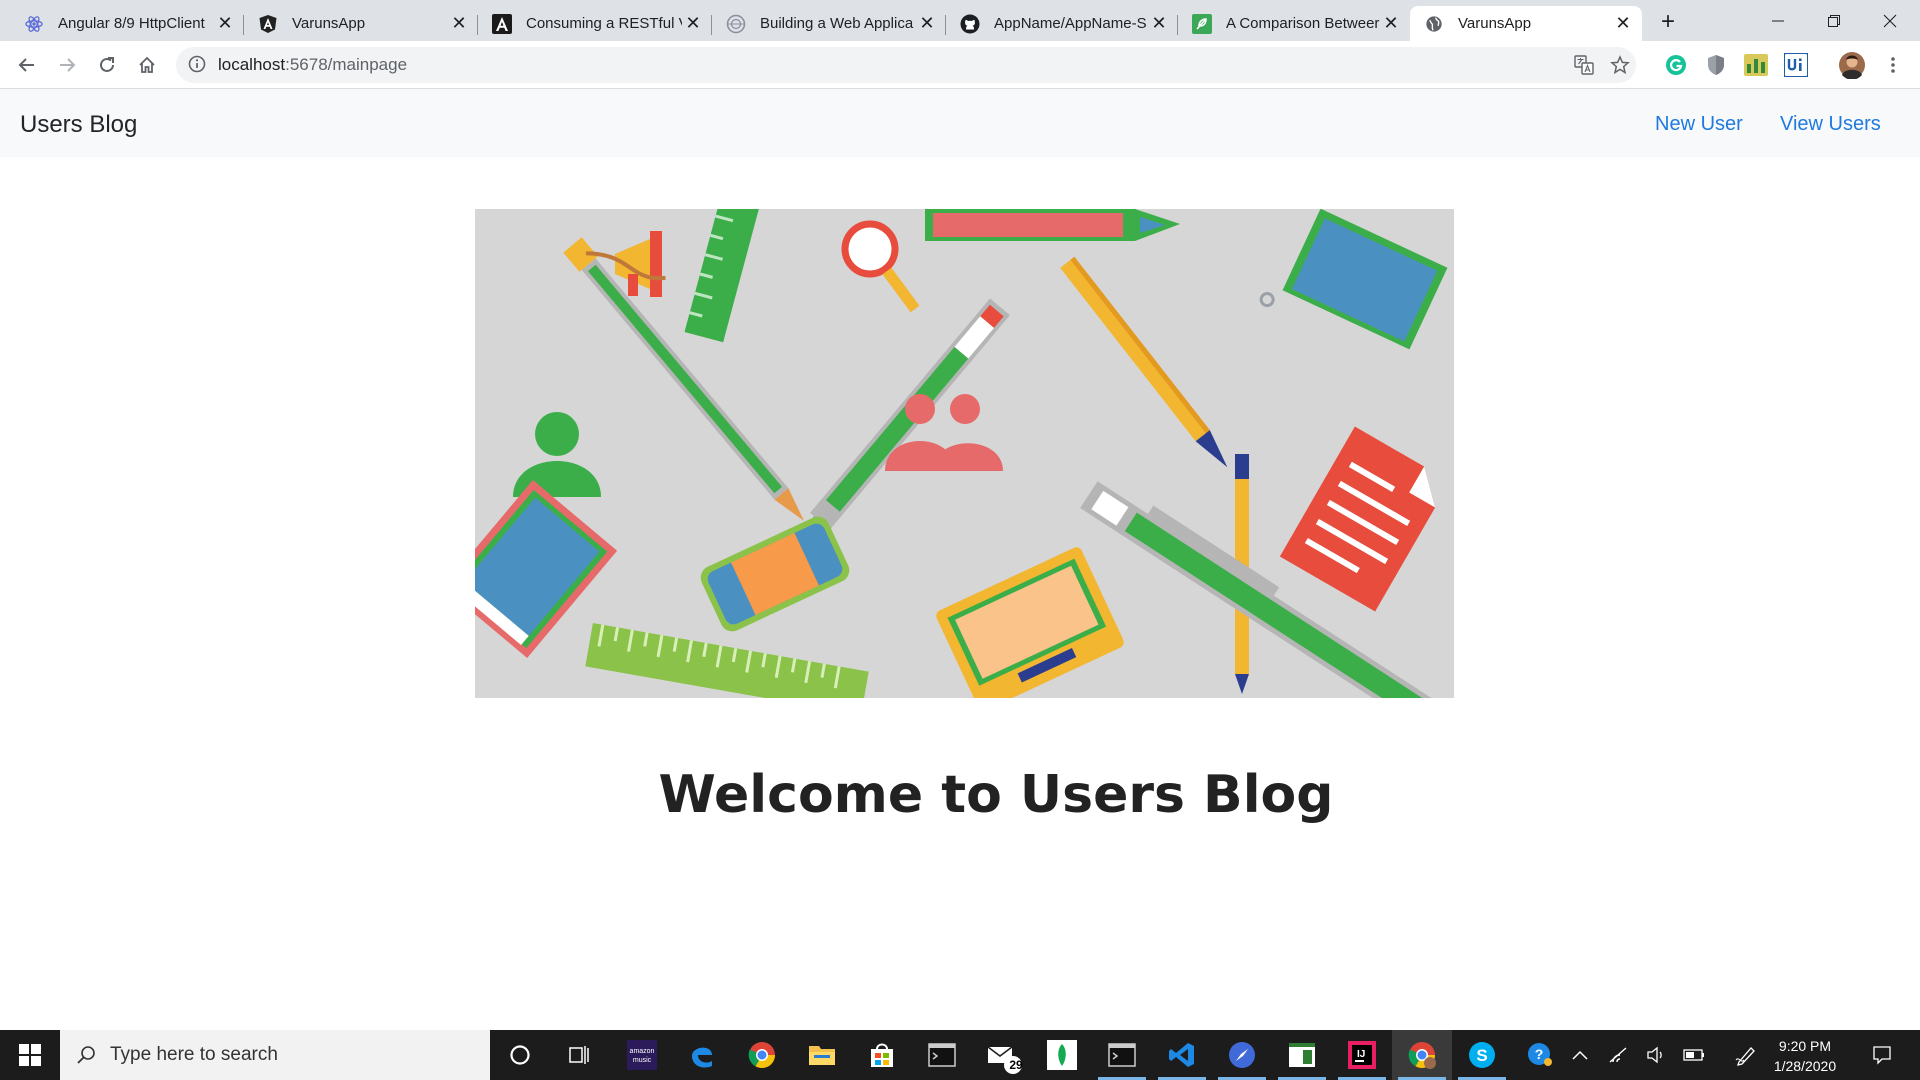 The height and width of the screenshot is (1080, 1920). What do you see at coordinates (1756, 65) in the screenshot?
I see `chart-extension-icon` at bounding box center [1756, 65].